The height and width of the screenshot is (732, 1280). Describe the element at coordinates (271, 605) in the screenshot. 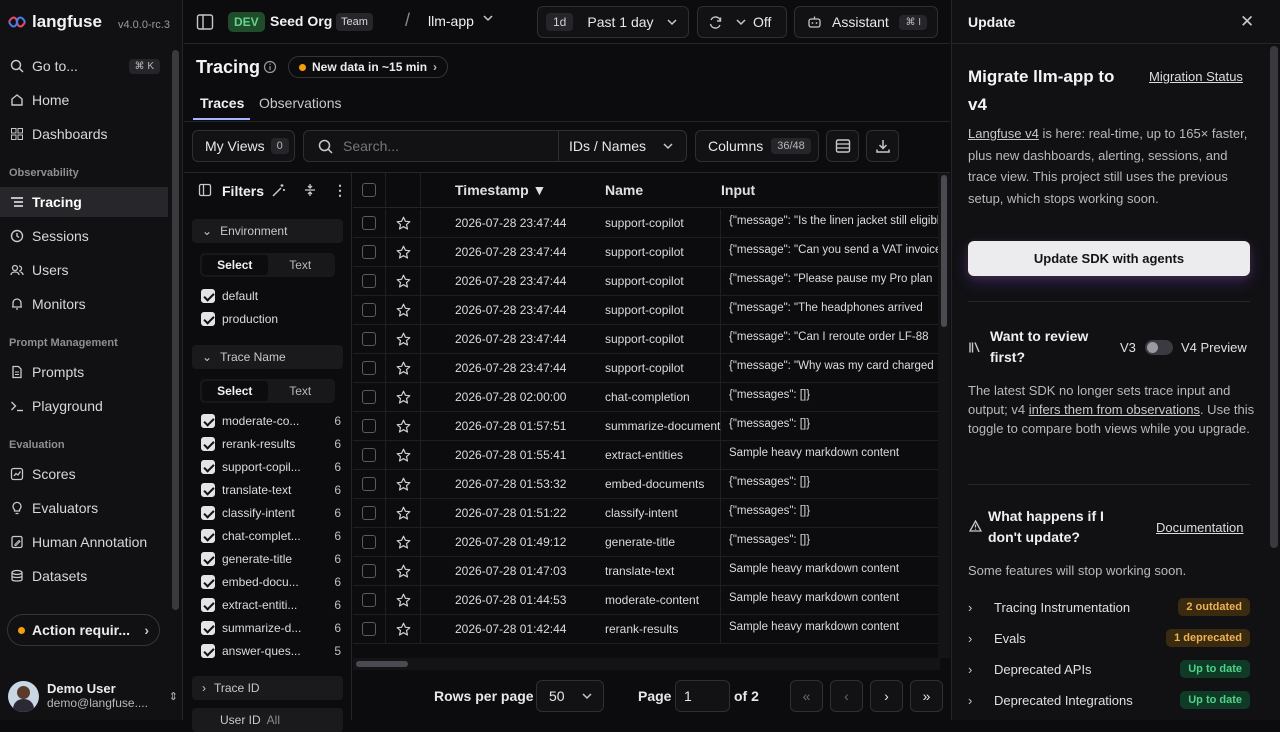

I see `filter-option-trace-name: extract-entiti... 6` at that location.